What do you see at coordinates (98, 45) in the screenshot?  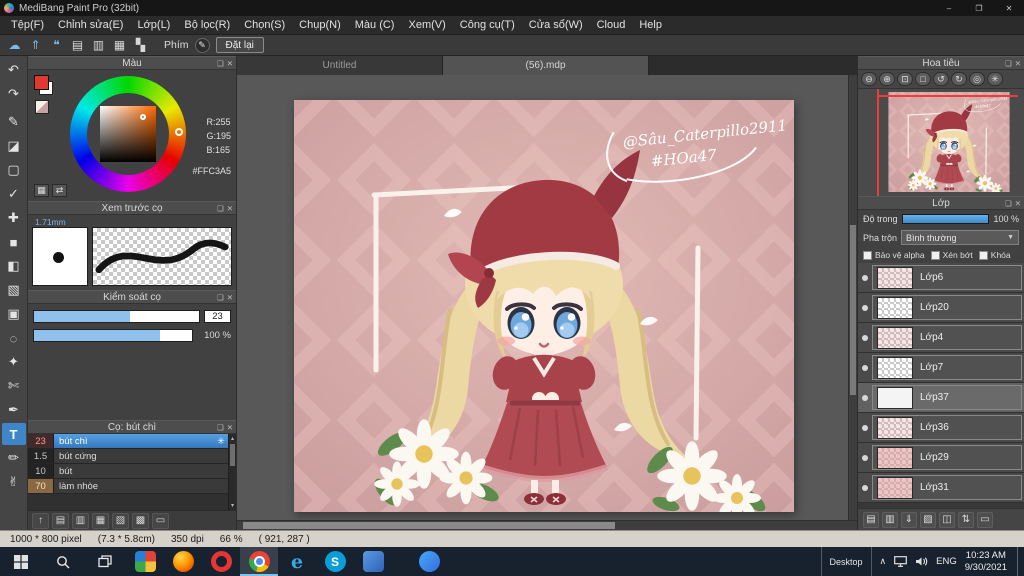 I see `open-canvas-icon: ▥` at bounding box center [98, 45].